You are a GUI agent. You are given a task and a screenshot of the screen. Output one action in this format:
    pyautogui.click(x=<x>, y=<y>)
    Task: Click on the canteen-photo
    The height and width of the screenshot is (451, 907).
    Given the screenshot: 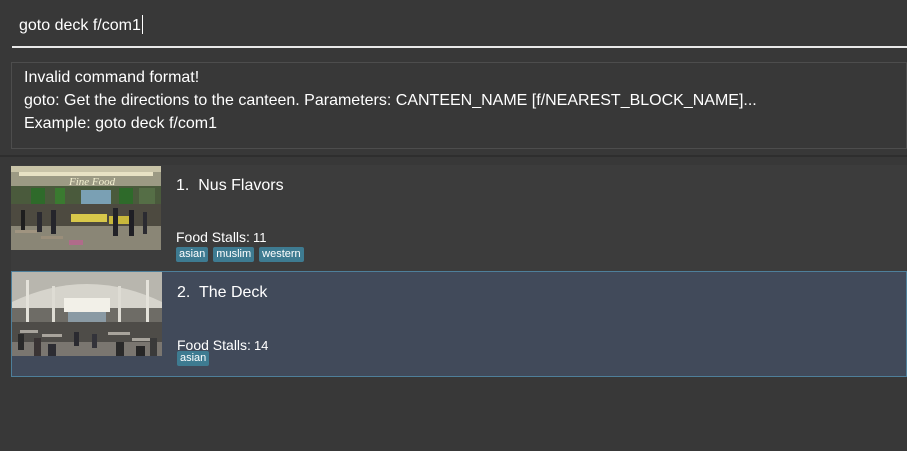 What is the action you would take?
    pyautogui.click(x=87, y=314)
    